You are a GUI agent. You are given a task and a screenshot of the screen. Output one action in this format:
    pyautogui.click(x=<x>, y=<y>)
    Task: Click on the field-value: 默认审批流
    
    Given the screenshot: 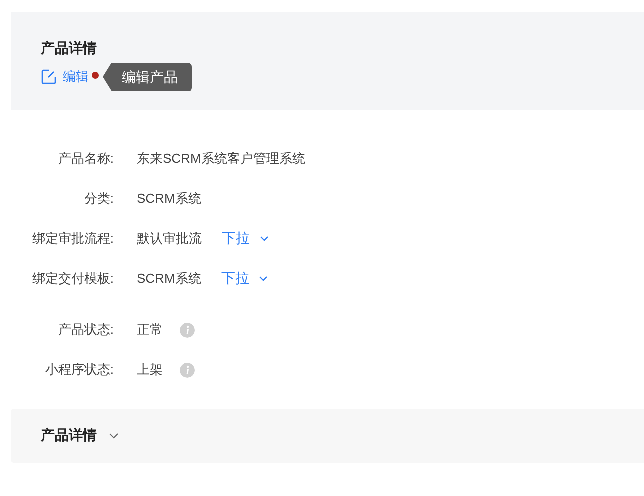 What is the action you would take?
    pyautogui.click(x=169, y=239)
    